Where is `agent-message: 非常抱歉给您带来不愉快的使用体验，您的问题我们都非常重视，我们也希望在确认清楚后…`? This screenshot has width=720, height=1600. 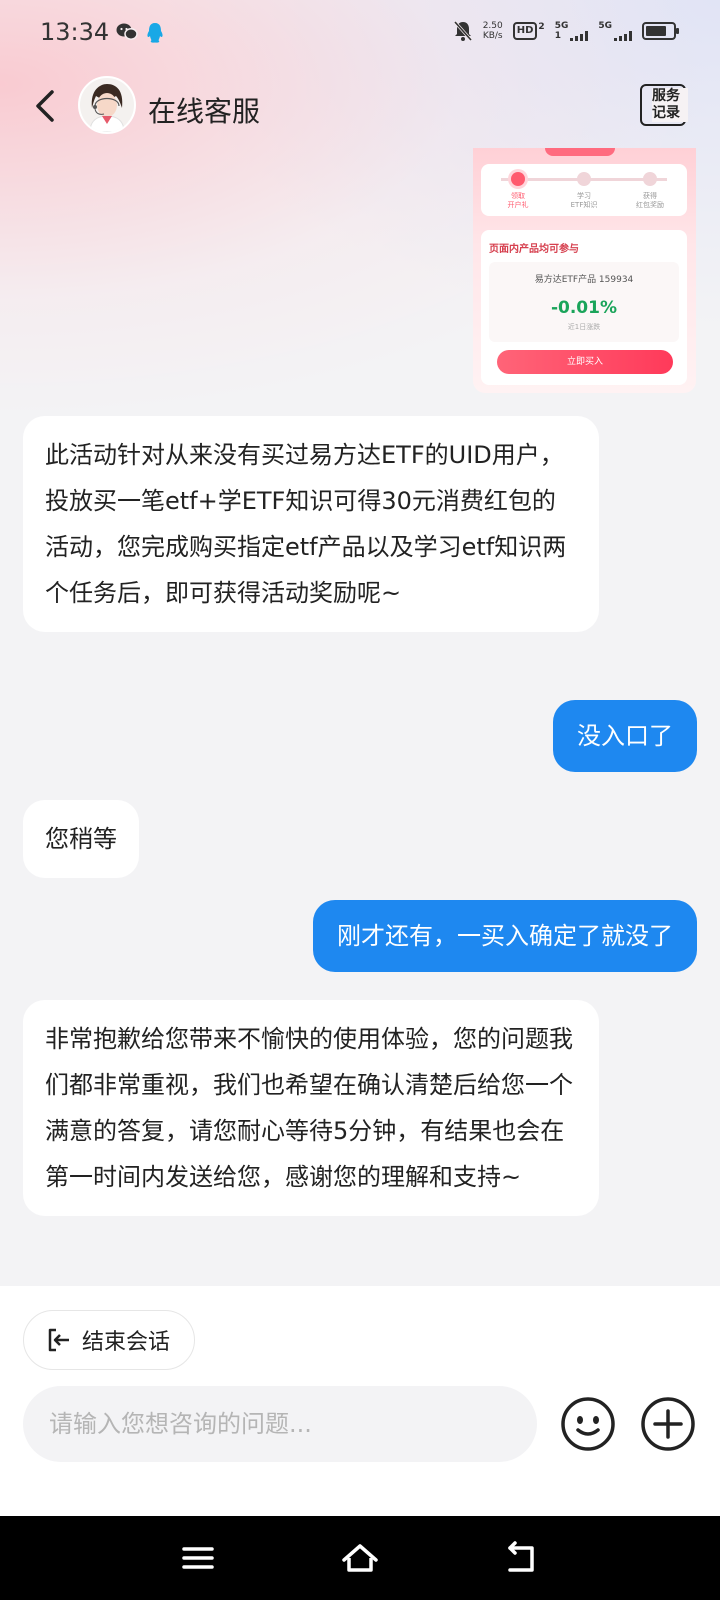
agent-message: 非常抱歉给您带来不愉快的使用体验，您的问题我们都非常重视，我们也希望在确认清楚后… is located at coordinates (311, 1108).